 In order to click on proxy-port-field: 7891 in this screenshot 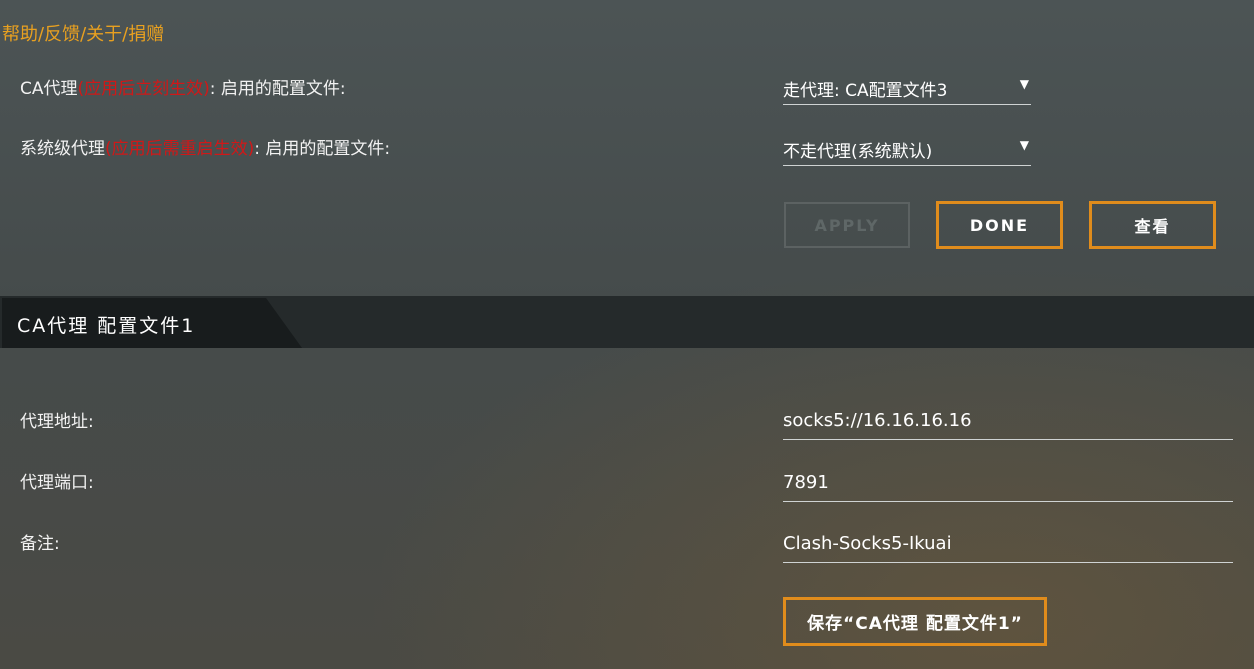, I will do `click(1008, 483)`.